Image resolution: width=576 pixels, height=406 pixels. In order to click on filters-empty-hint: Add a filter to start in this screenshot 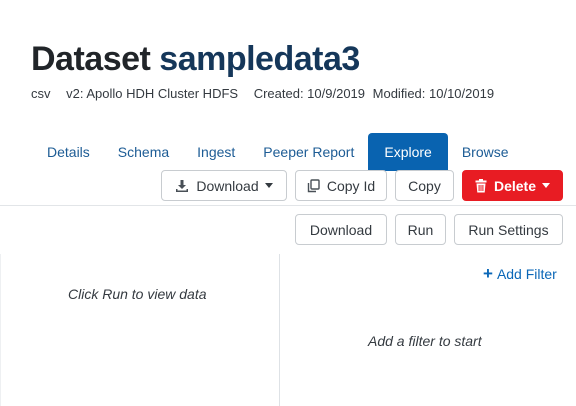, I will do `click(425, 341)`.